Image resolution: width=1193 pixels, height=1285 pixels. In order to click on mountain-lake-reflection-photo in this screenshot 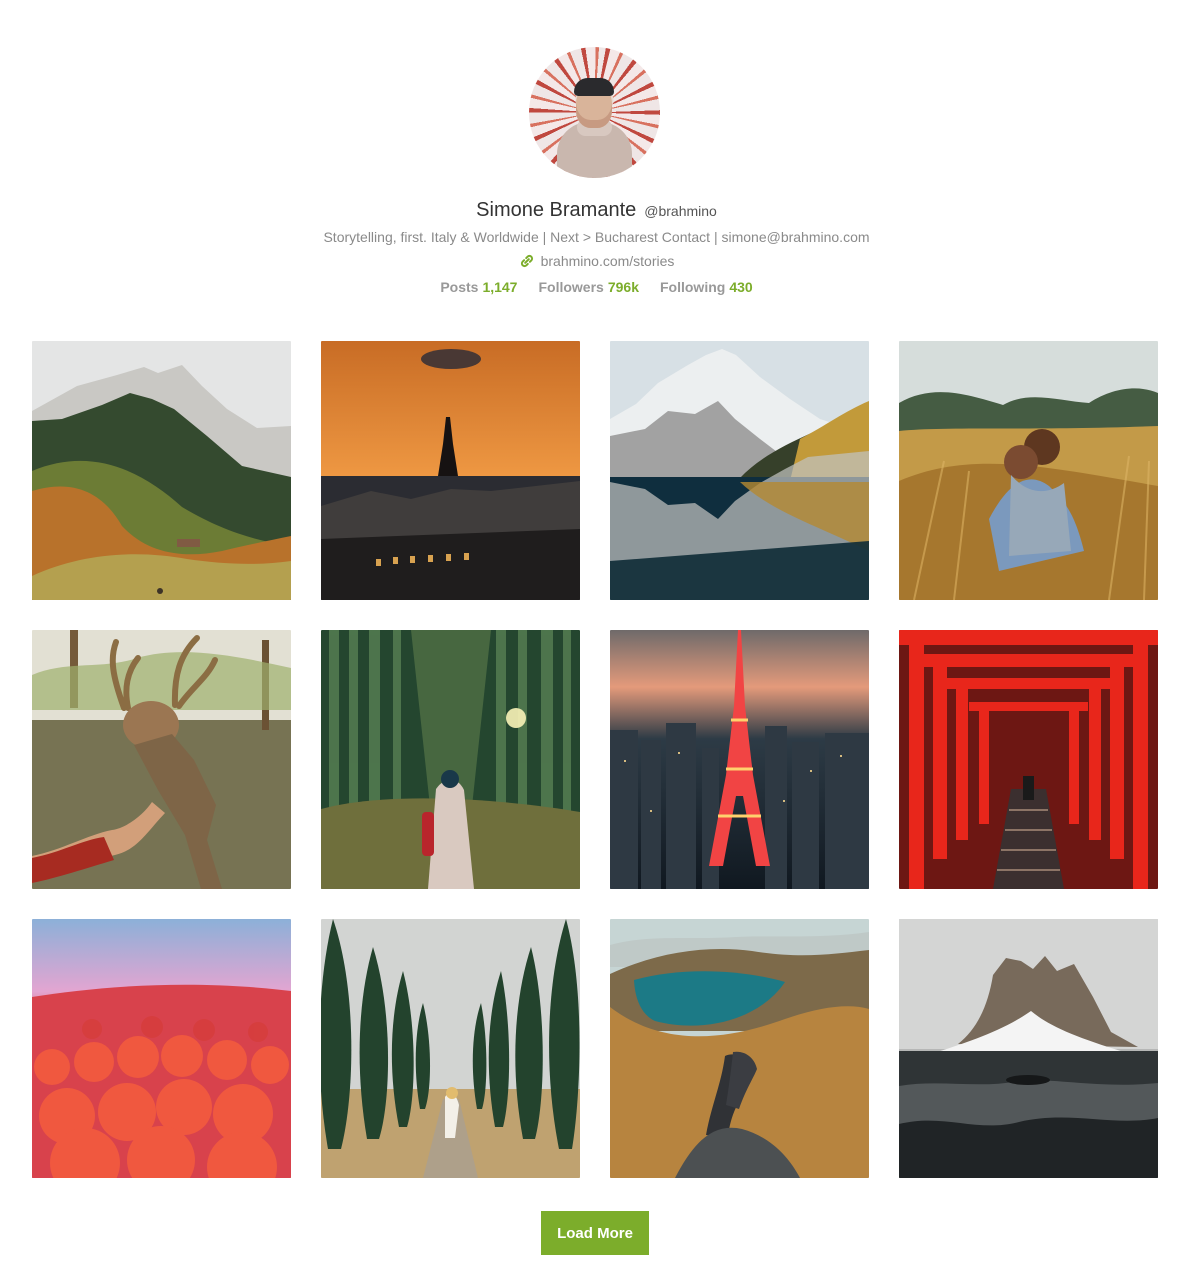, I will do `click(739, 470)`.